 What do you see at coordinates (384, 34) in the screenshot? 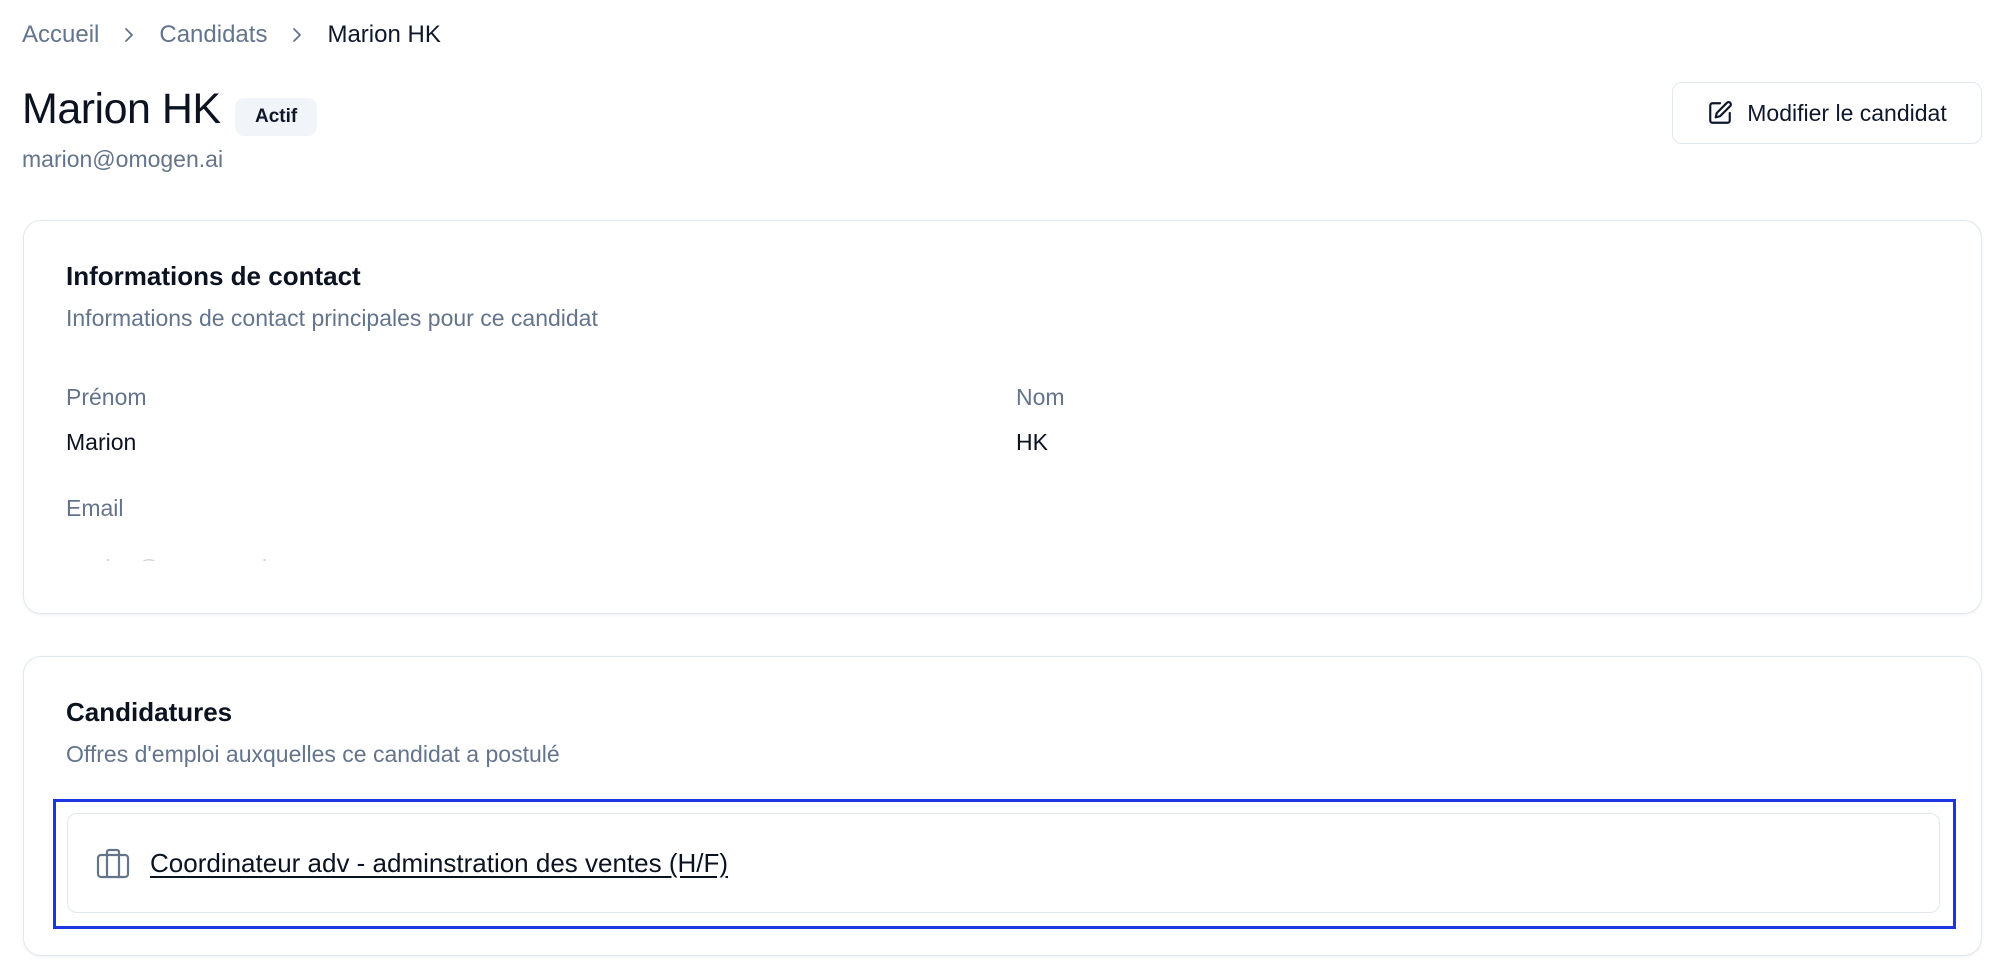
I see `breadcrumb-item-current: Marion HK` at bounding box center [384, 34].